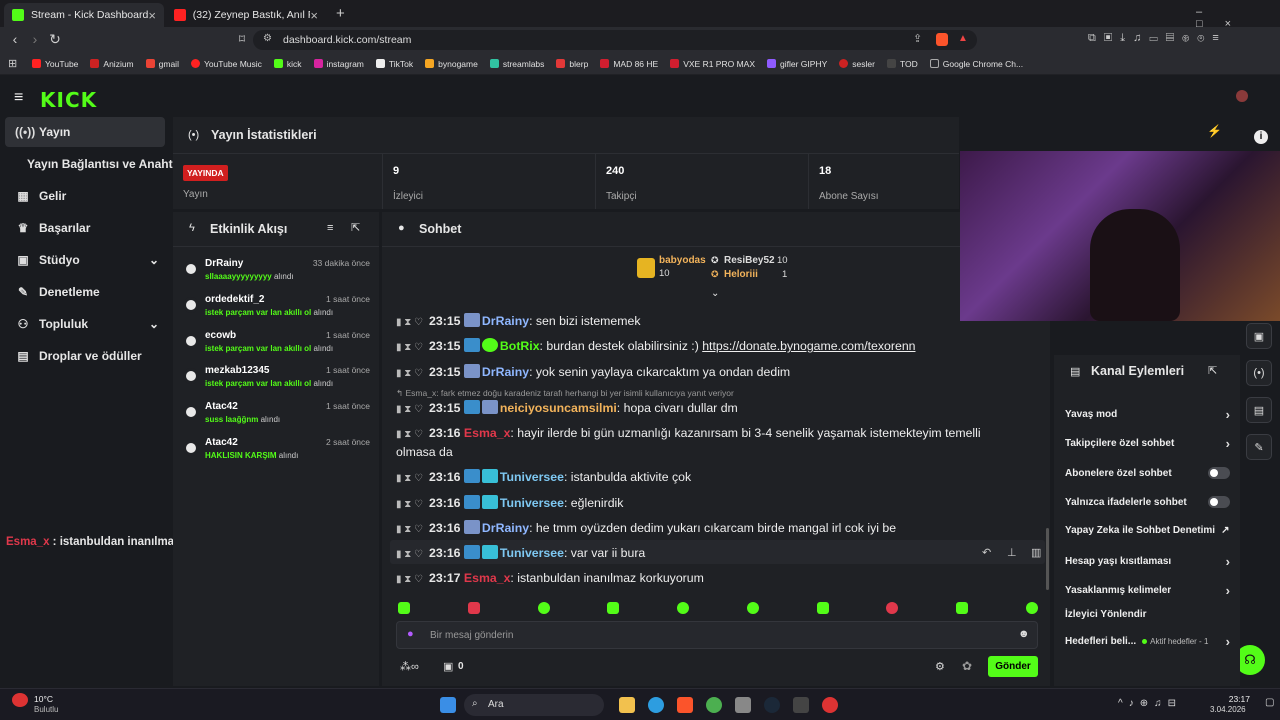 The width and height of the screenshot is (1280, 720). Describe the element at coordinates (410, 634) in the screenshot. I see `microphone-icon: ●` at that location.